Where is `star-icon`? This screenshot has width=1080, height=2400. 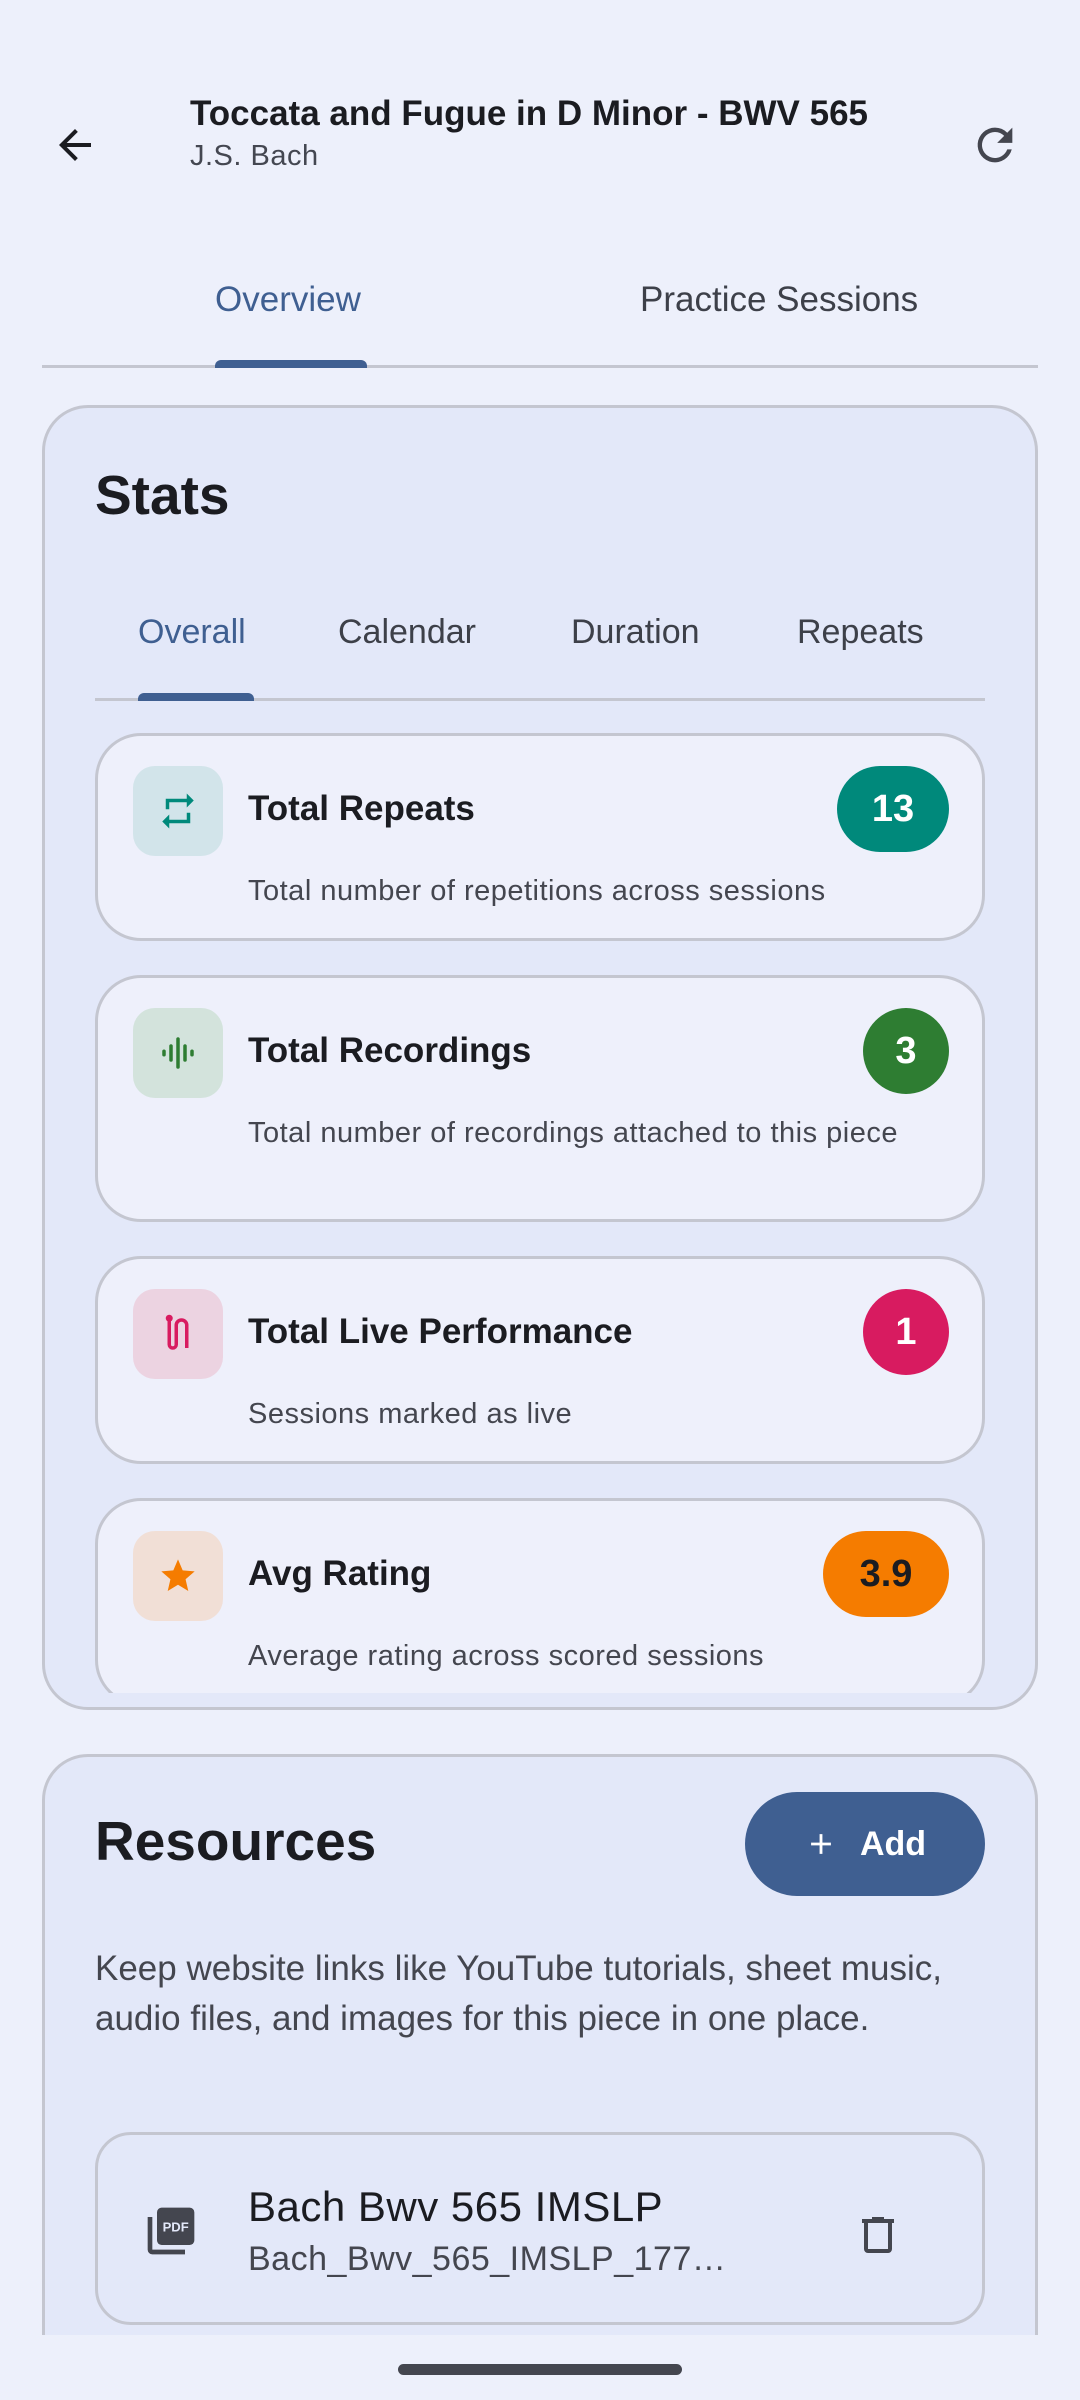
star-icon is located at coordinates (178, 1575).